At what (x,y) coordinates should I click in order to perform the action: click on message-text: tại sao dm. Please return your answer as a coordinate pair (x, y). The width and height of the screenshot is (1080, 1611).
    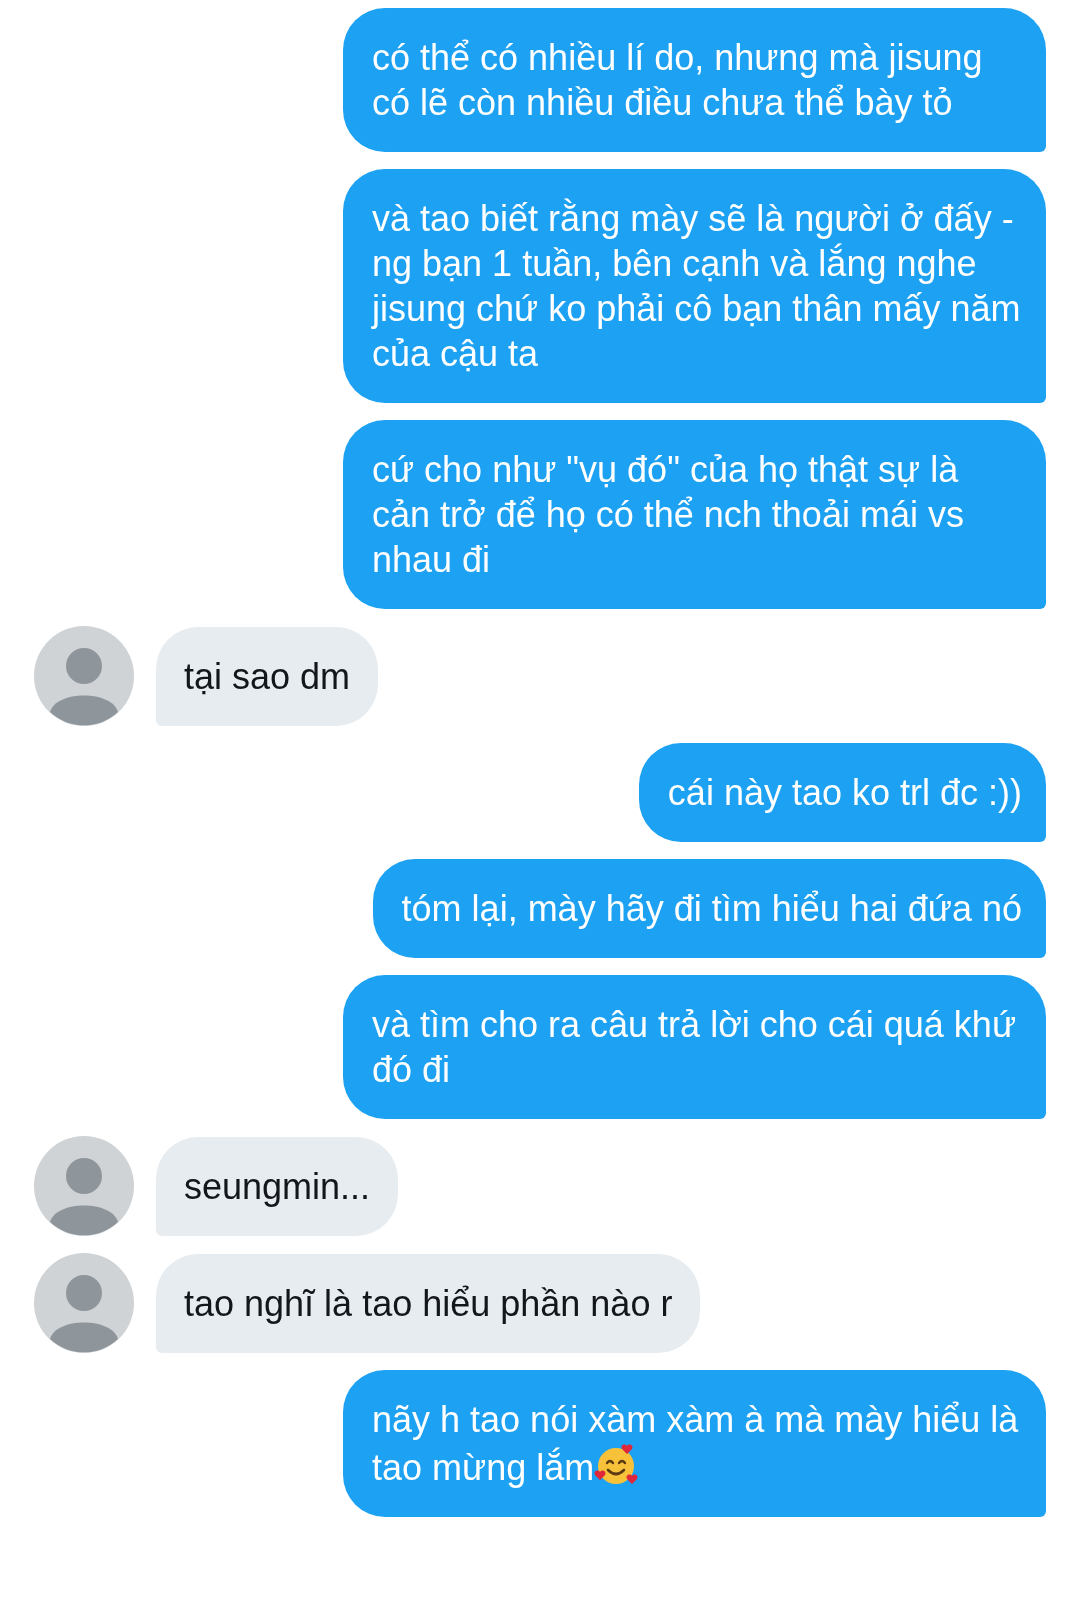
    Looking at the image, I should click on (267, 676).